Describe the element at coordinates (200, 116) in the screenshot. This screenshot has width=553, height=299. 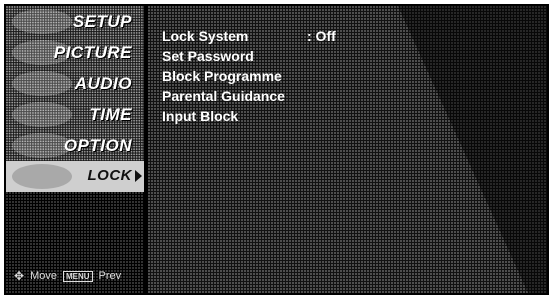
I see `item-label: Input Block` at that location.